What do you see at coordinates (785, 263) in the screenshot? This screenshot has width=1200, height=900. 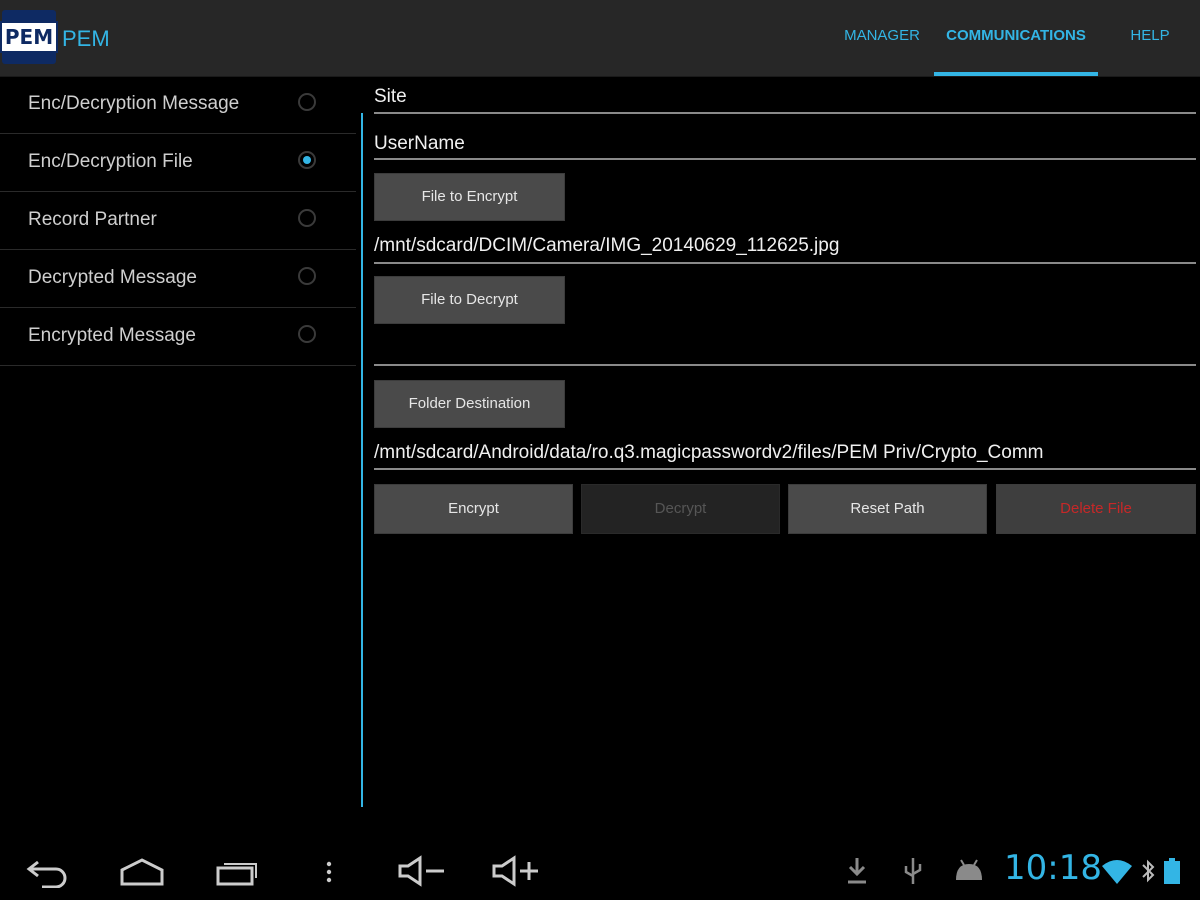 I see `encrypt-path-underline` at bounding box center [785, 263].